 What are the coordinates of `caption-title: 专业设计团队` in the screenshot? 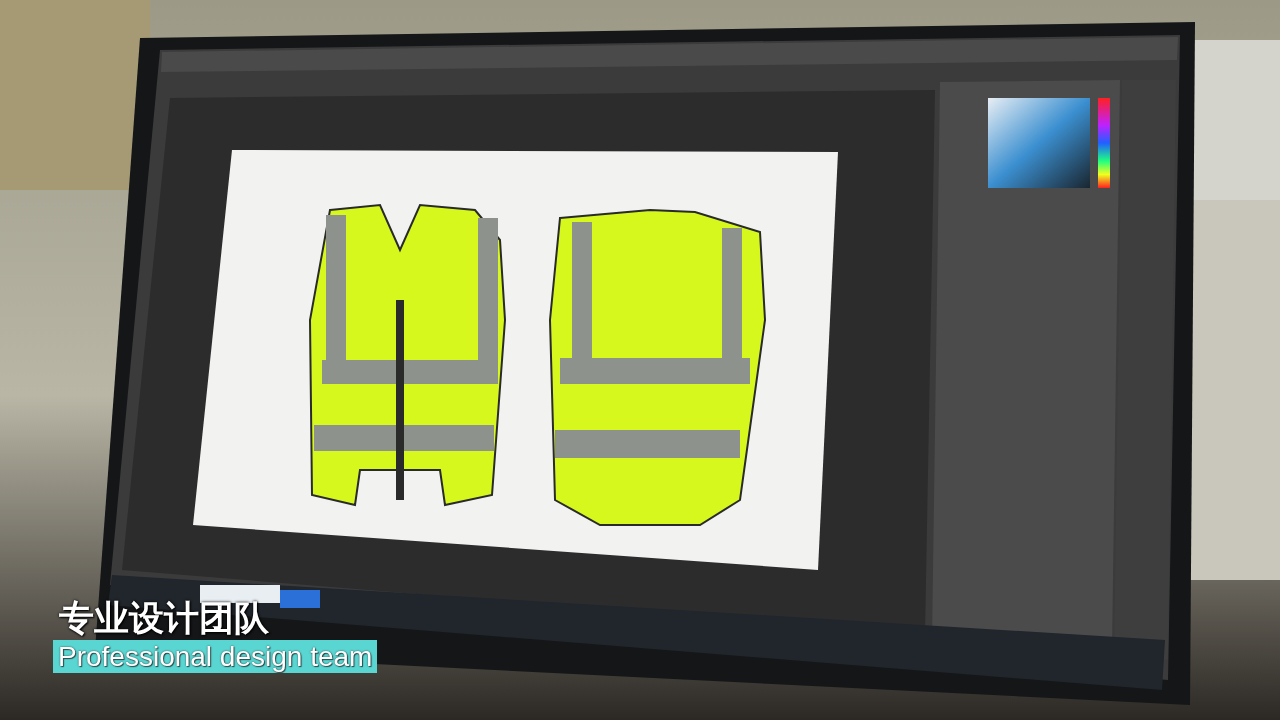 It's located at (164, 618).